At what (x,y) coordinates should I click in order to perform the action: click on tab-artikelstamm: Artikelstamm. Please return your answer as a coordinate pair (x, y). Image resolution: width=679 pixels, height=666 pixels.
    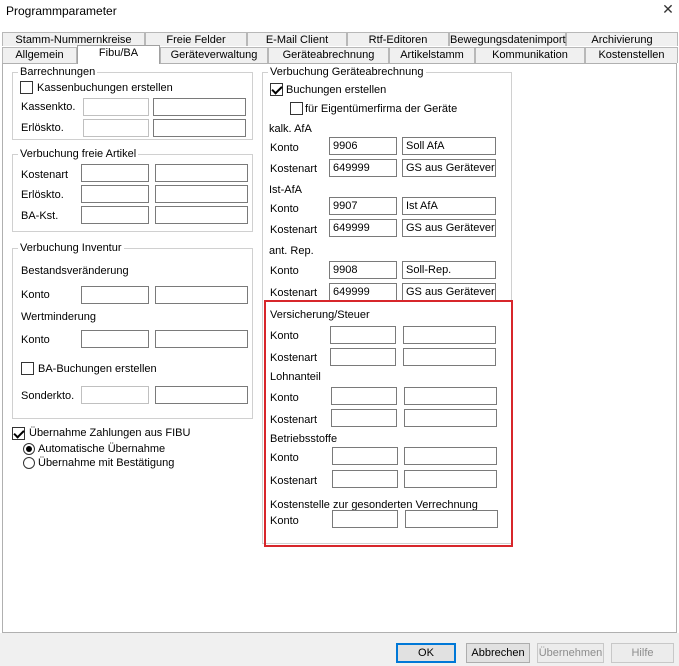
    Looking at the image, I should click on (432, 55).